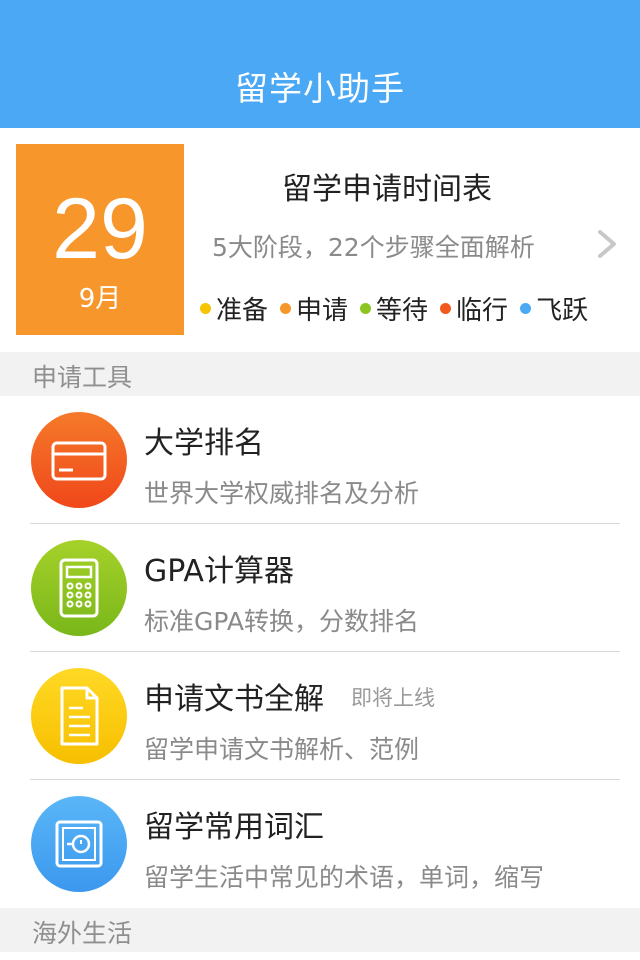  I want to click on item-title: 申请文书全解, so click(234, 699).